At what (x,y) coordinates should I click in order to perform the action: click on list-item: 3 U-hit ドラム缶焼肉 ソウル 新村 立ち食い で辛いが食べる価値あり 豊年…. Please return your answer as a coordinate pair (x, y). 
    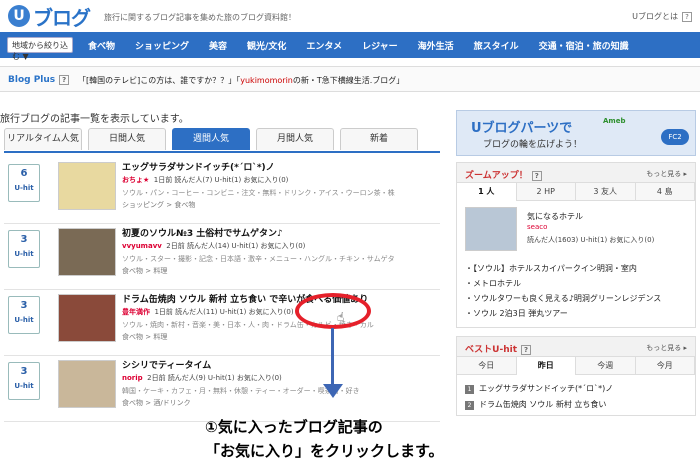
    Looking at the image, I should click on (222, 323).